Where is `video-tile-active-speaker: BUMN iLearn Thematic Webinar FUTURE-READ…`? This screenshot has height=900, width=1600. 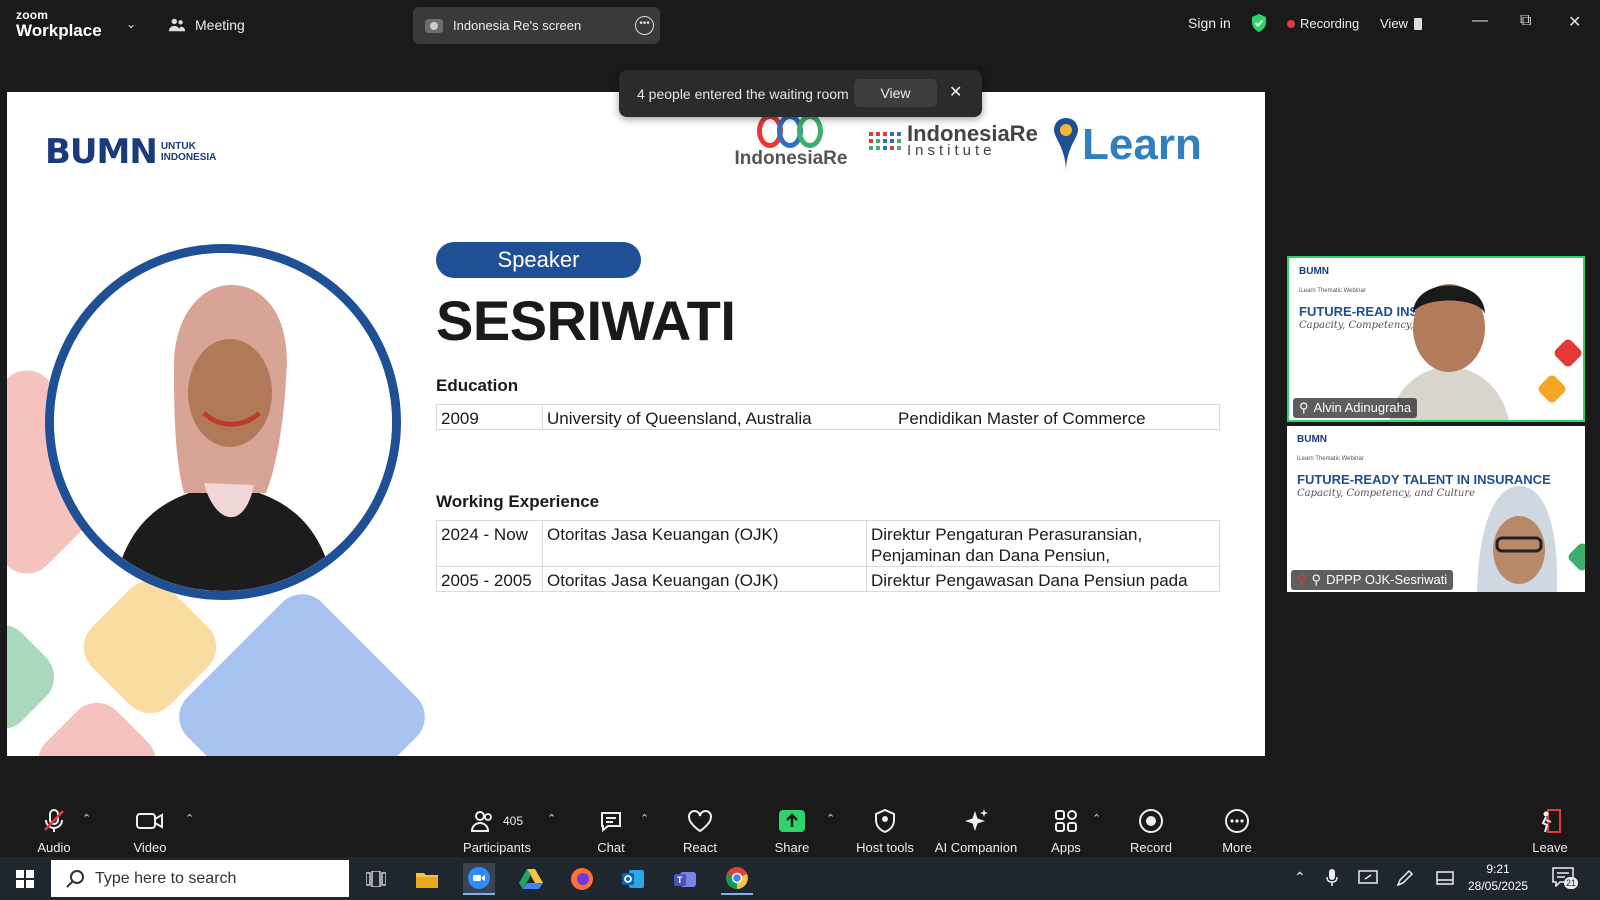
video-tile-active-speaker: BUMN iLearn Thematic Webinar FUTURE-READ… is located at coordinates (1436, 339).